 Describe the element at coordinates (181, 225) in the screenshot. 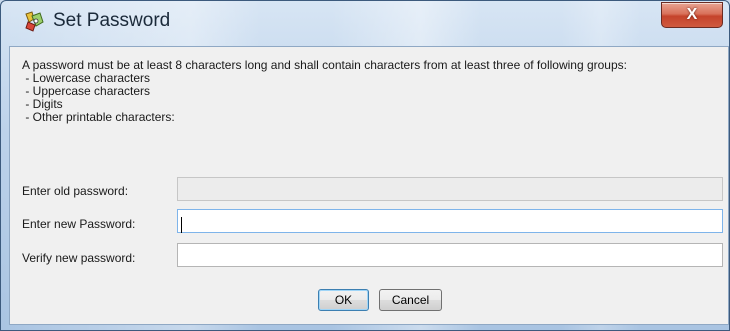

I see `text-caret` at that location.